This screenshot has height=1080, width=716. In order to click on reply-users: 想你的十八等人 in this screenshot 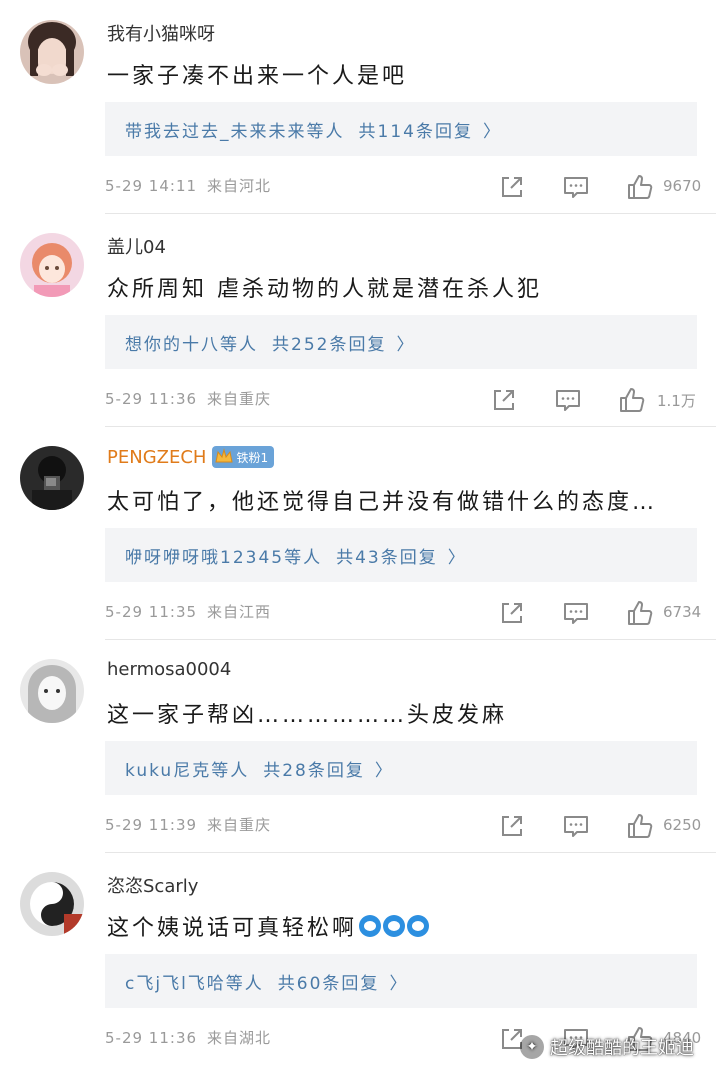, I will do `click(191, 344)`.